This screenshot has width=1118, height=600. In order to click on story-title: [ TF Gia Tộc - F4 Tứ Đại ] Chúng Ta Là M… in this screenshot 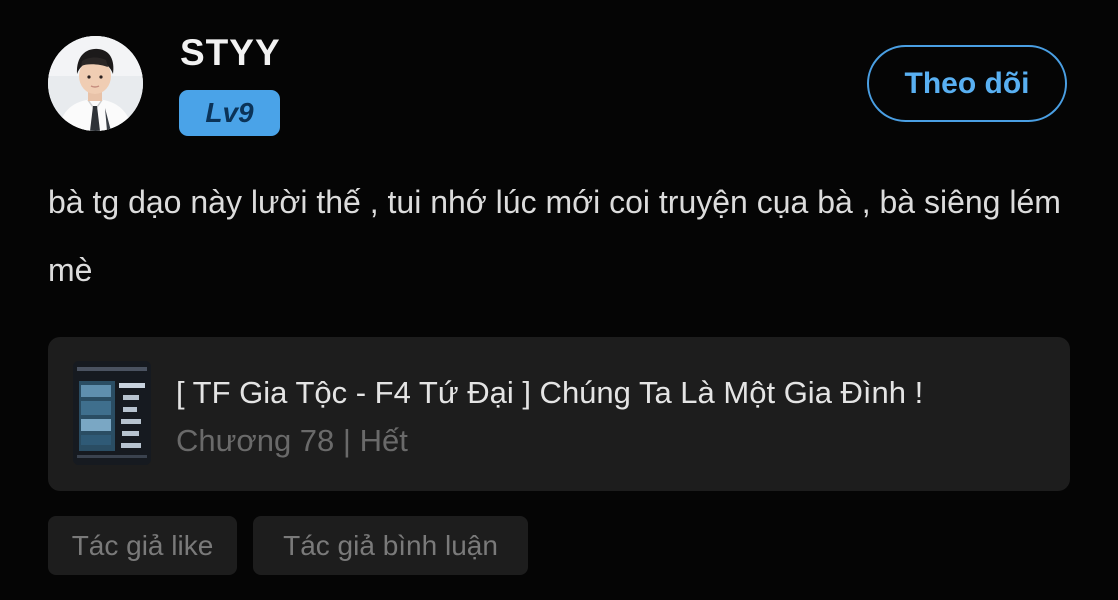, I will do `click(616, 393)`.